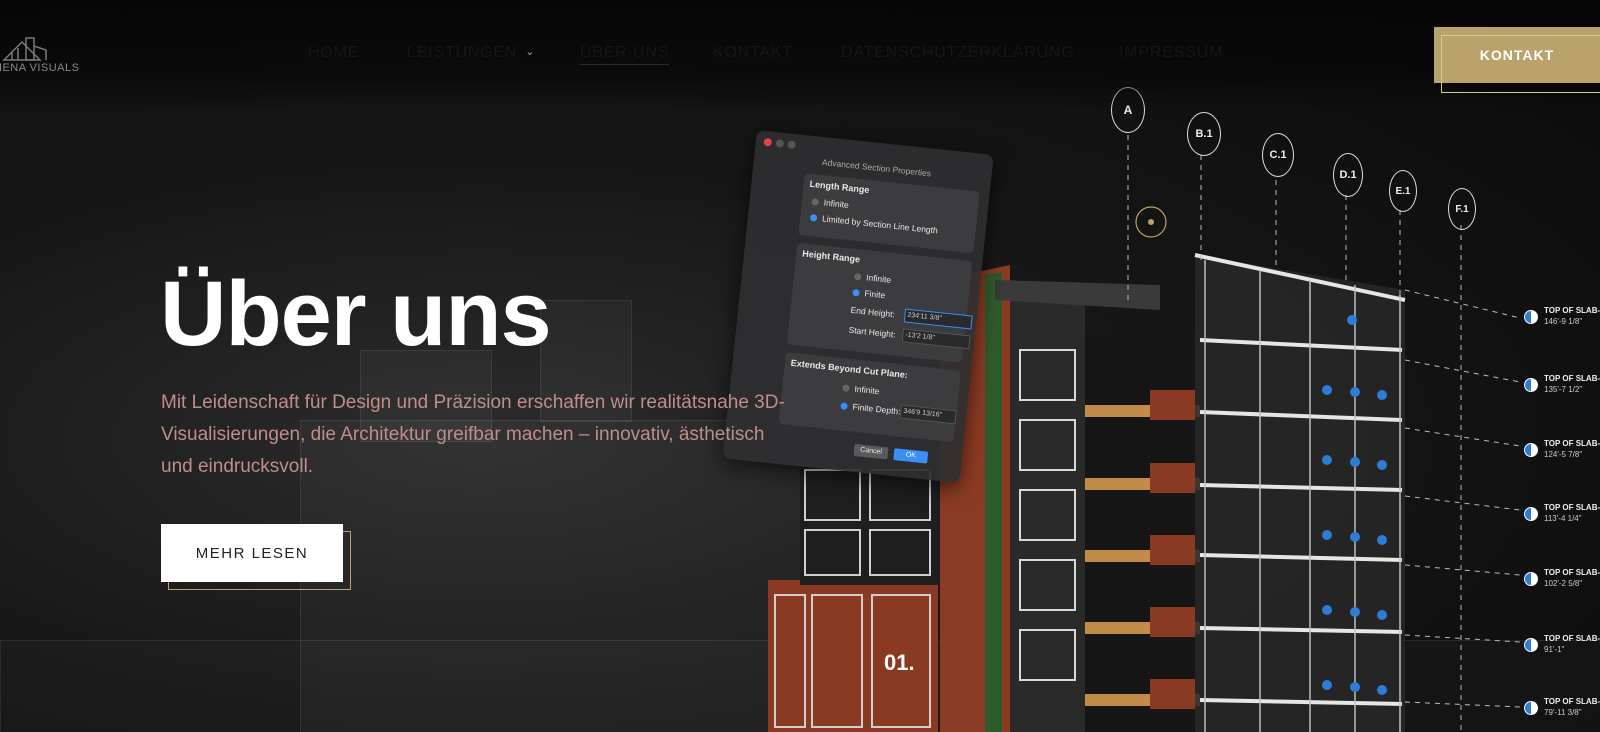  Describe the element at coordinates (1278, 155) in the screenshot. I see `grid-label-c1: C.1` at that location.